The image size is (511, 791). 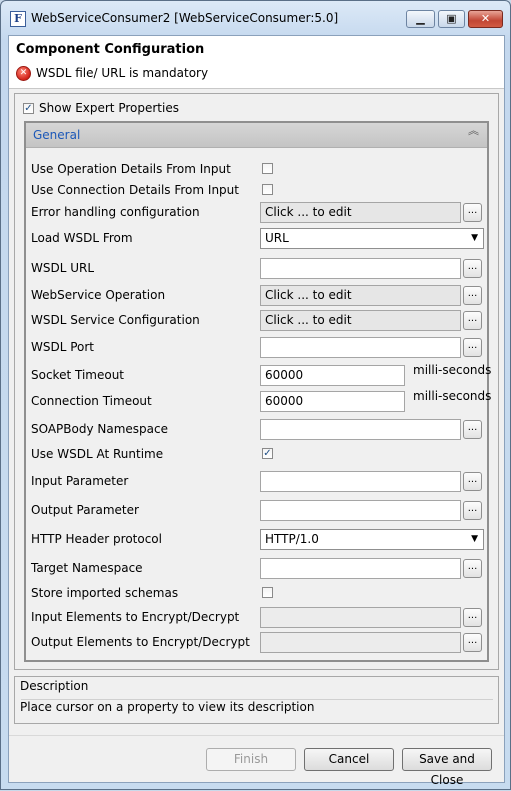 What do you see at coordinates (96, 539) in the screenshot?
I see `label-http-header-protocol: HTTP Header protocol` at bounding box center [96, 539].